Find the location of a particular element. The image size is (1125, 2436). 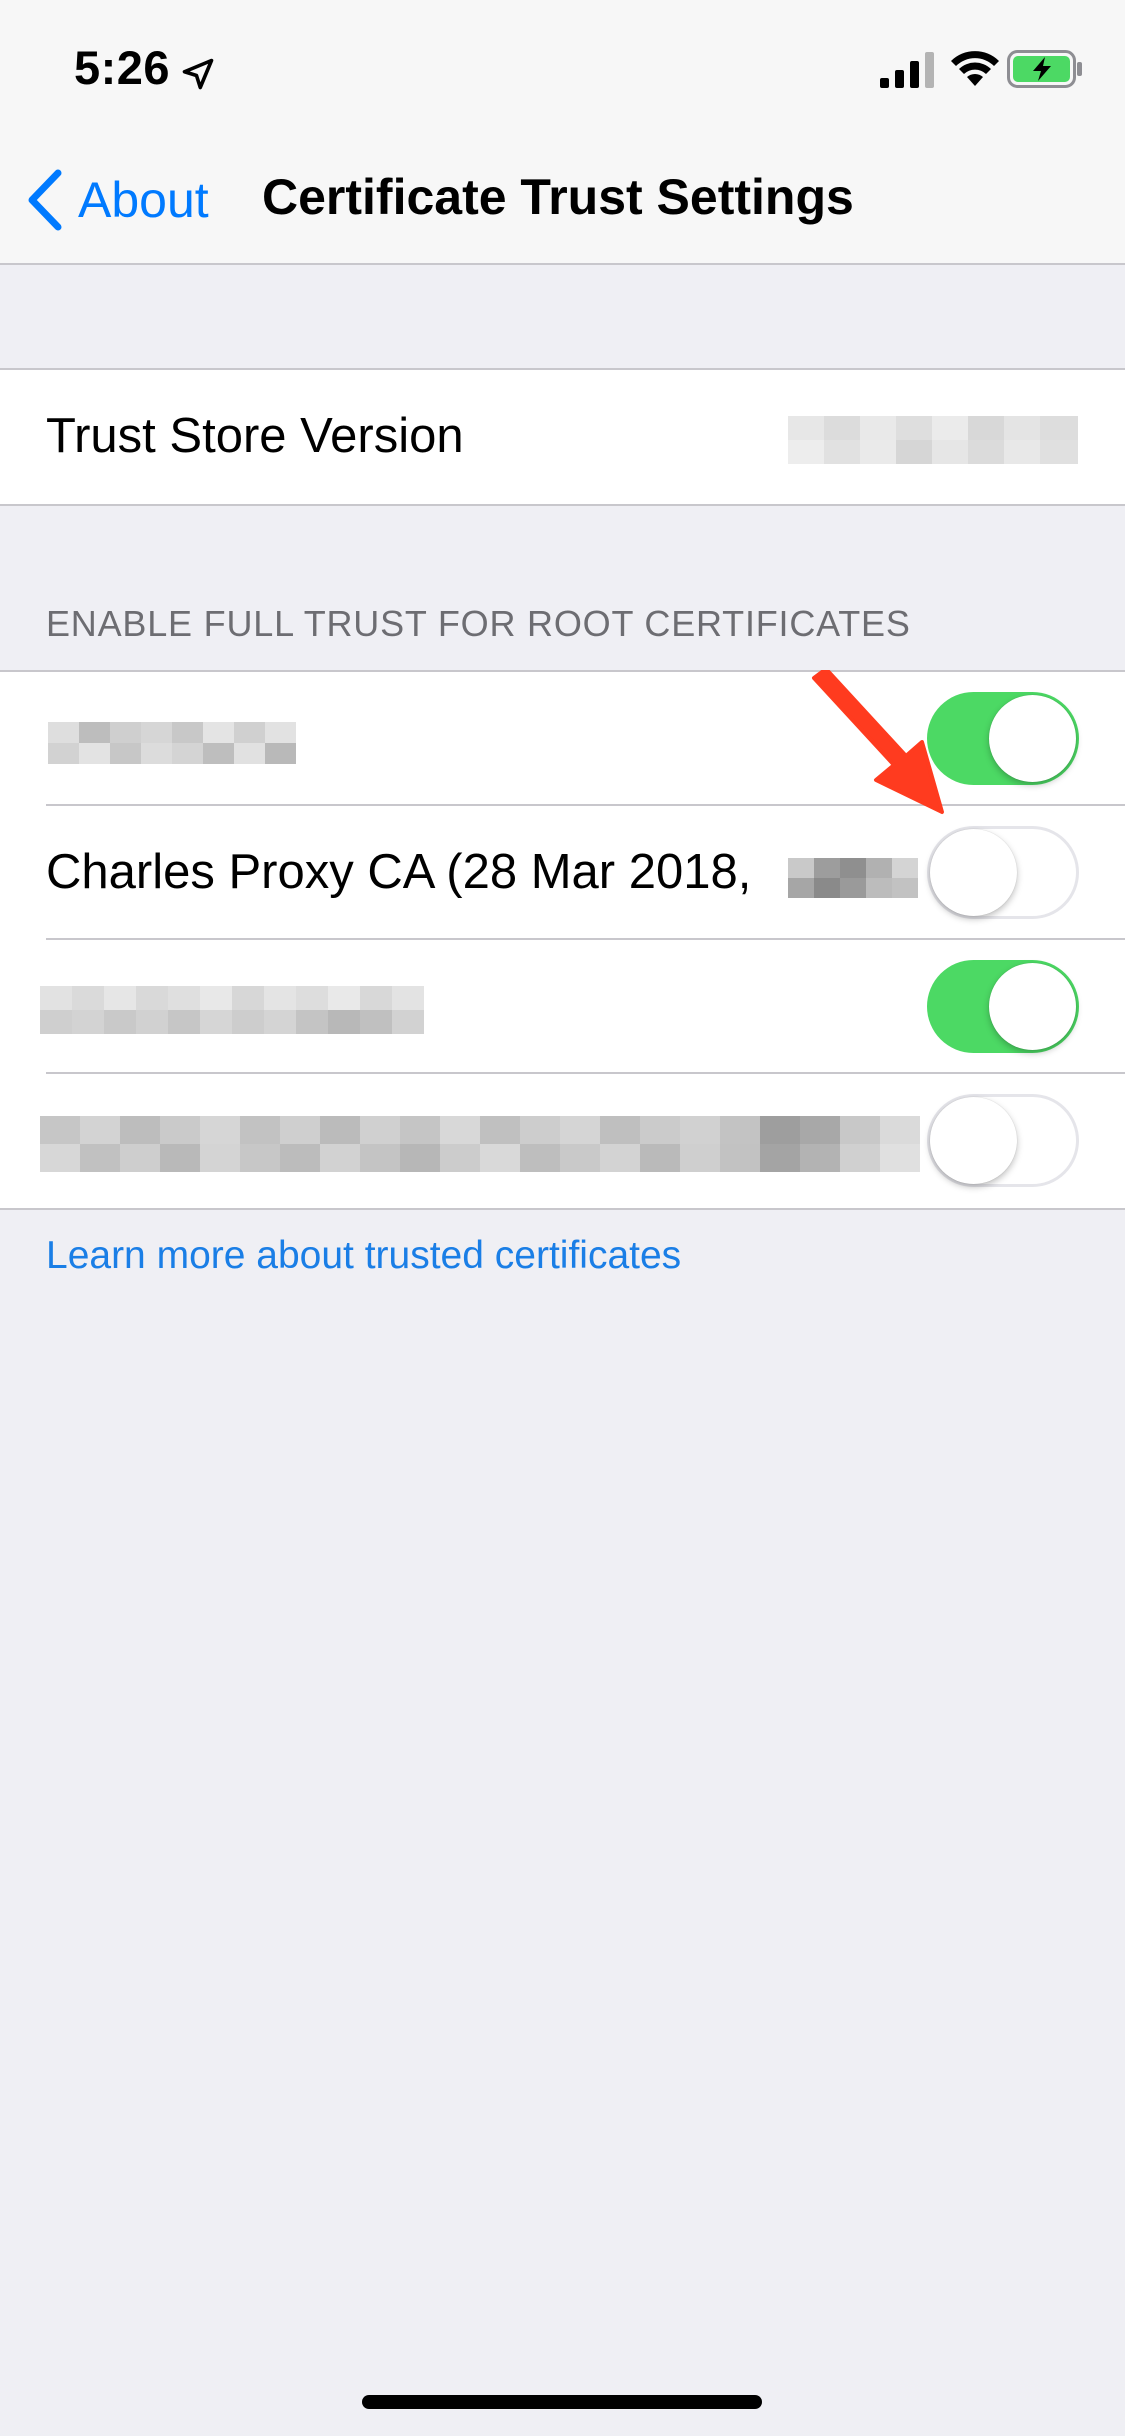

trust-store-group: Trust Store Version is located at coordinates (562, 437).